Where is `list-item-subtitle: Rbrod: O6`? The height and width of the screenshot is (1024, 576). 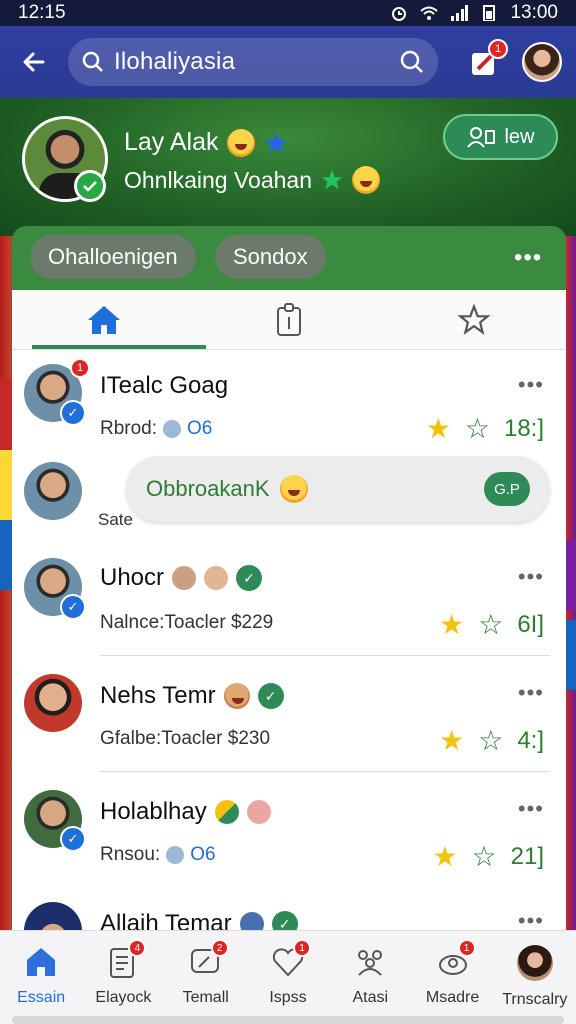 list-item-subtitle: Rbrod: O6 is located at coordinates (156, 429).